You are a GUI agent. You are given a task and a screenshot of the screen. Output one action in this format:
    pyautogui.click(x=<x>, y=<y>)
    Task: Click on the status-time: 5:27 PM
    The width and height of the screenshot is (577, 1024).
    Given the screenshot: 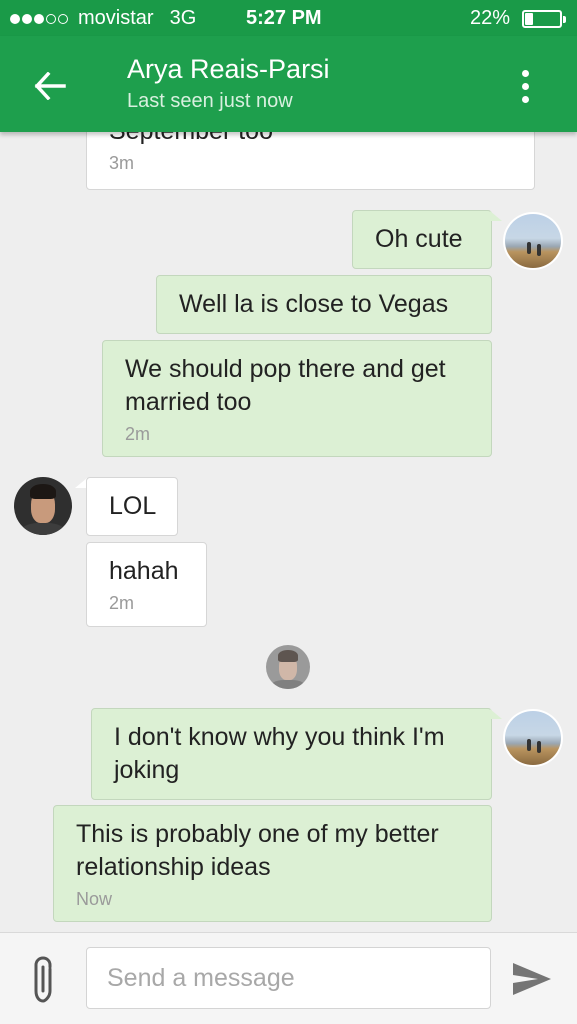 What is the action you would take?
    pyautogui.click(x=284, y=18)
    